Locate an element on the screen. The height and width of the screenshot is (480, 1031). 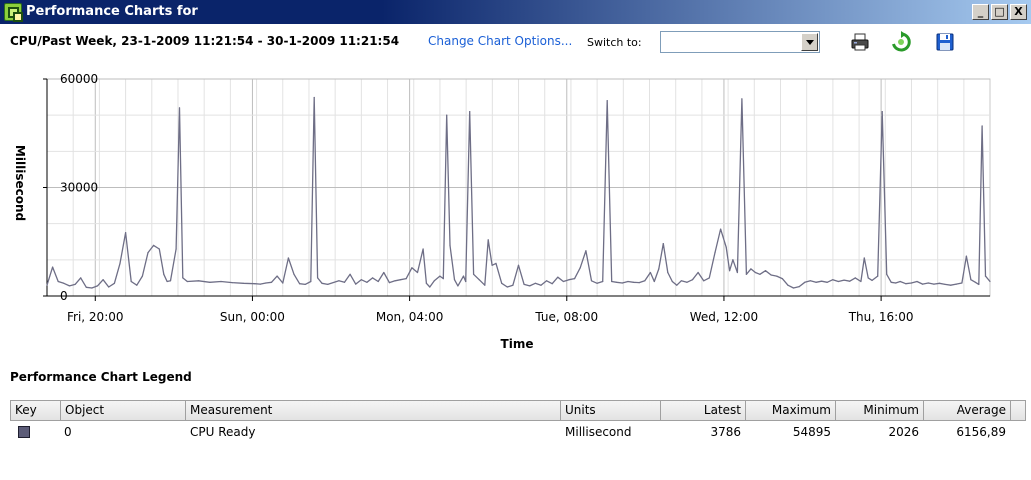
print-icon is located at coordinates (860, 42).